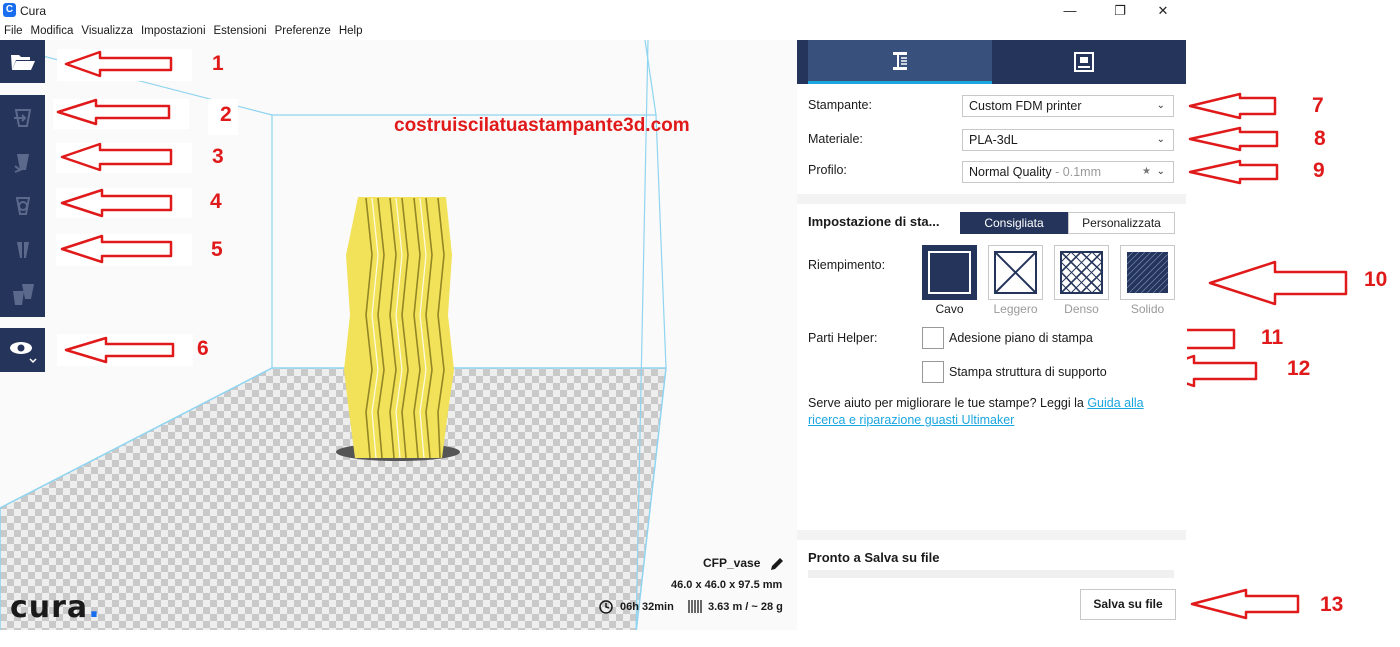 The width and height of the screenshot is (1400, 647). Describe the element at coordinates (847, 265) in the screenshot. I see `infill-label: Riempimento:` at that location.